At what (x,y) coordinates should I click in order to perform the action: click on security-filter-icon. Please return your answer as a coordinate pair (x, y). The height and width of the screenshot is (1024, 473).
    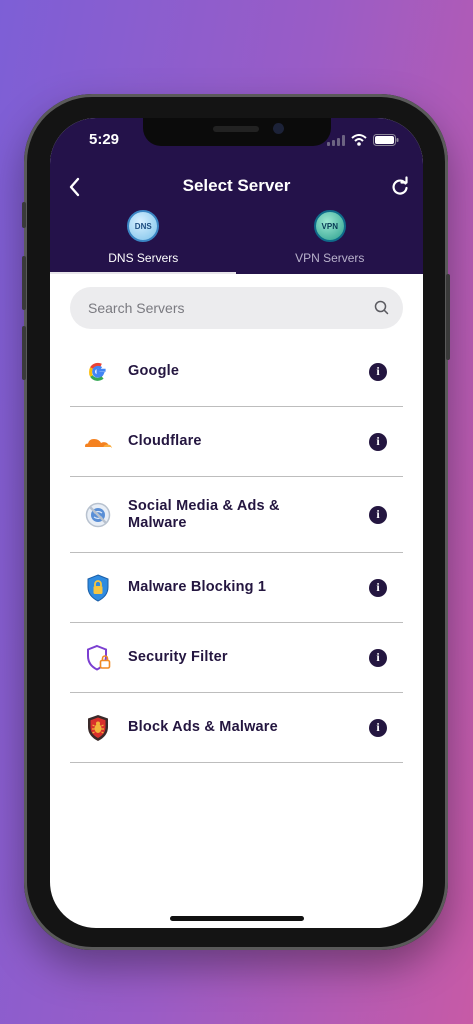
    Looking at the image, I should click on (98, 658).